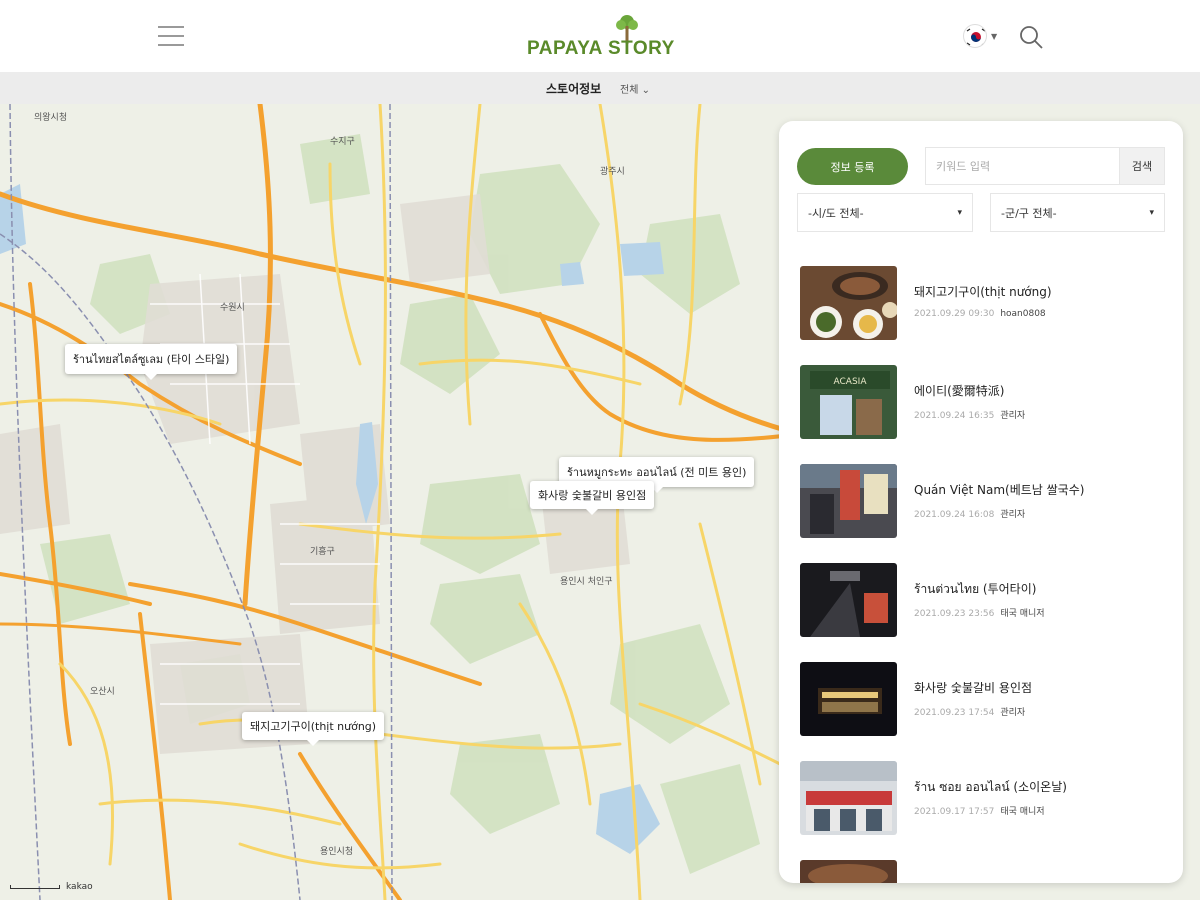 The width and height of the screenshot is (1200, 900). What do you see at coordinates (79, 887) in the screenshot?
I see `map-attribution: kakao` at bounding box center [79, 887].